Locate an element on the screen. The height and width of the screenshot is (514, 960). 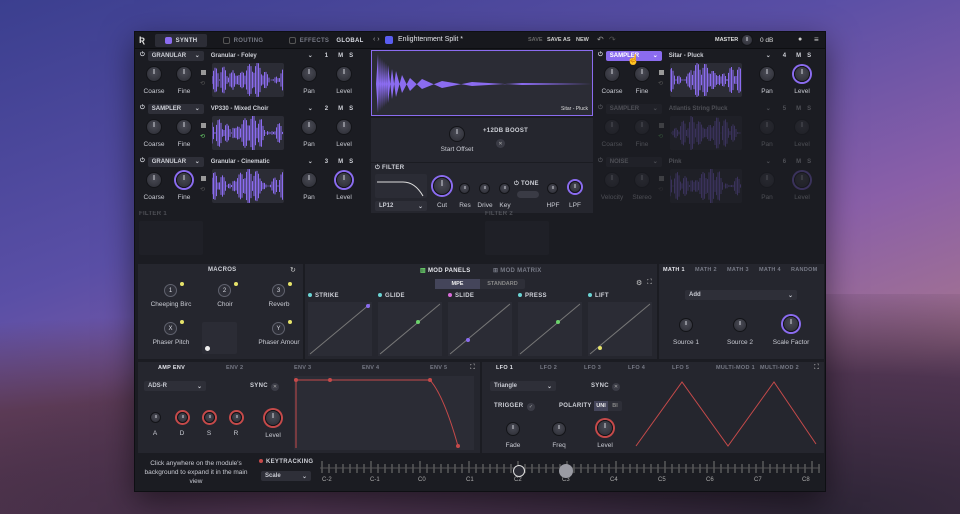
layer-type-dropdown: NOISE ⌄ is located at coordinates (633, 161).